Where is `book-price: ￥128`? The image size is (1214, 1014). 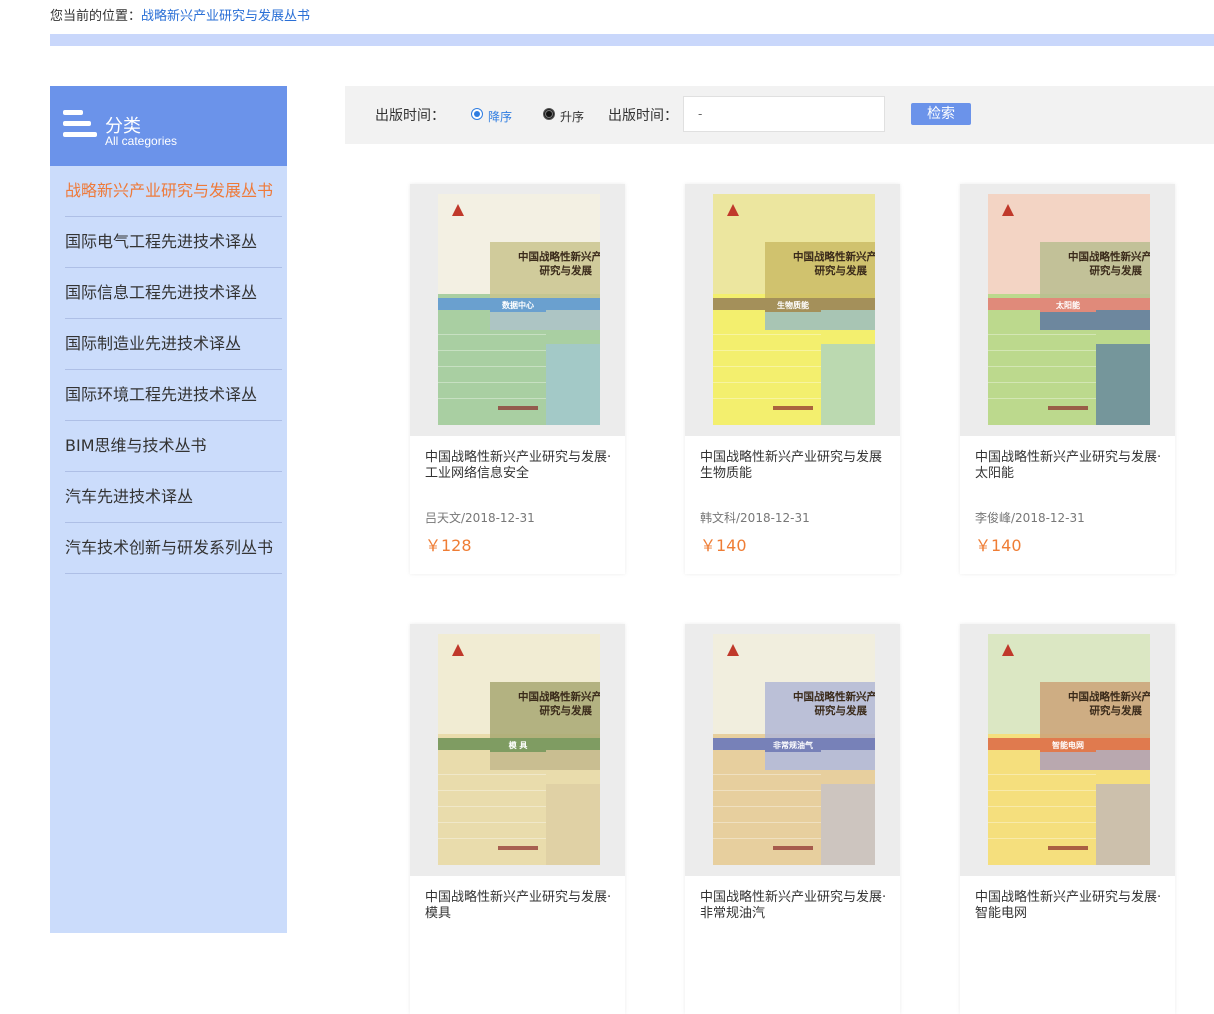 book-price: ￥128 is located at coordinates (448, 545).